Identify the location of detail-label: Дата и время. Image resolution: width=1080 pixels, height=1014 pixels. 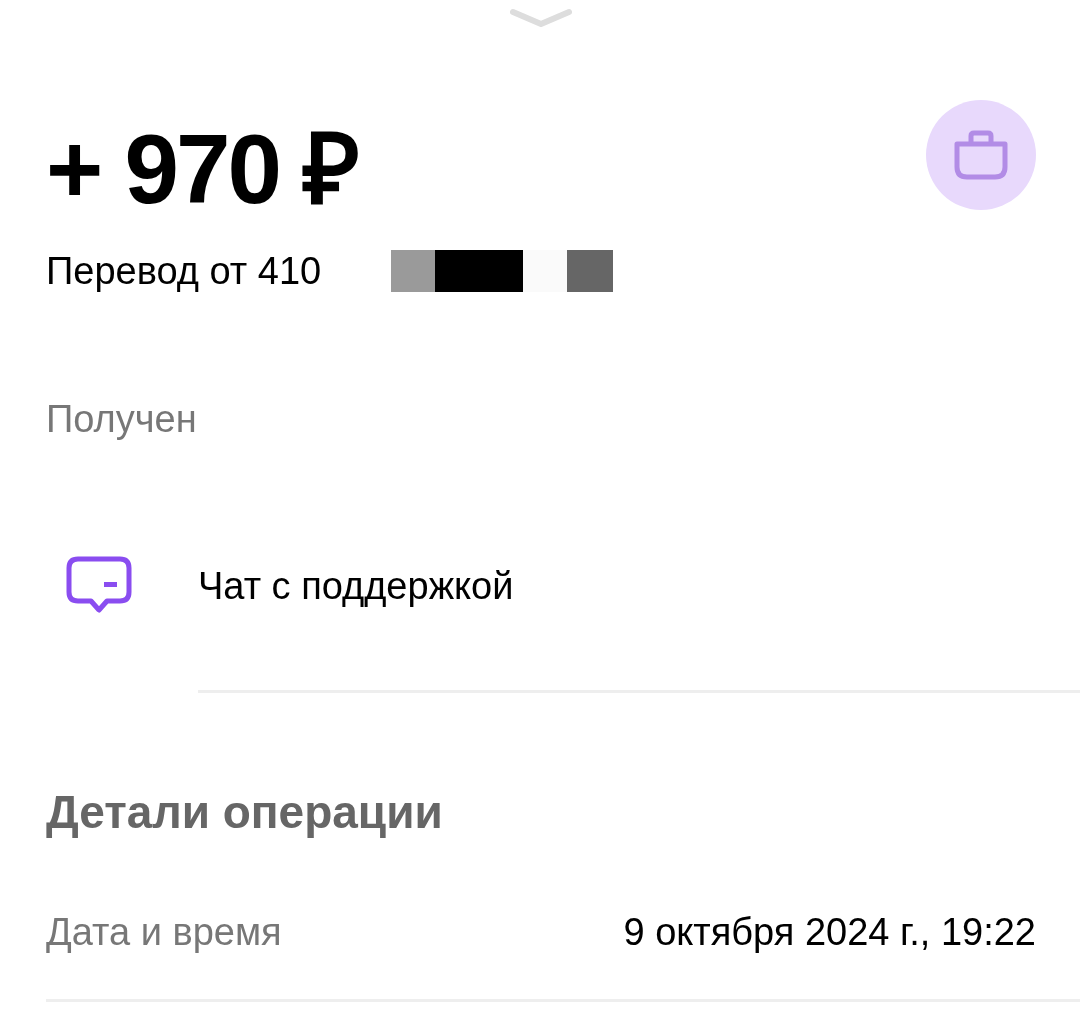
(164, 932).